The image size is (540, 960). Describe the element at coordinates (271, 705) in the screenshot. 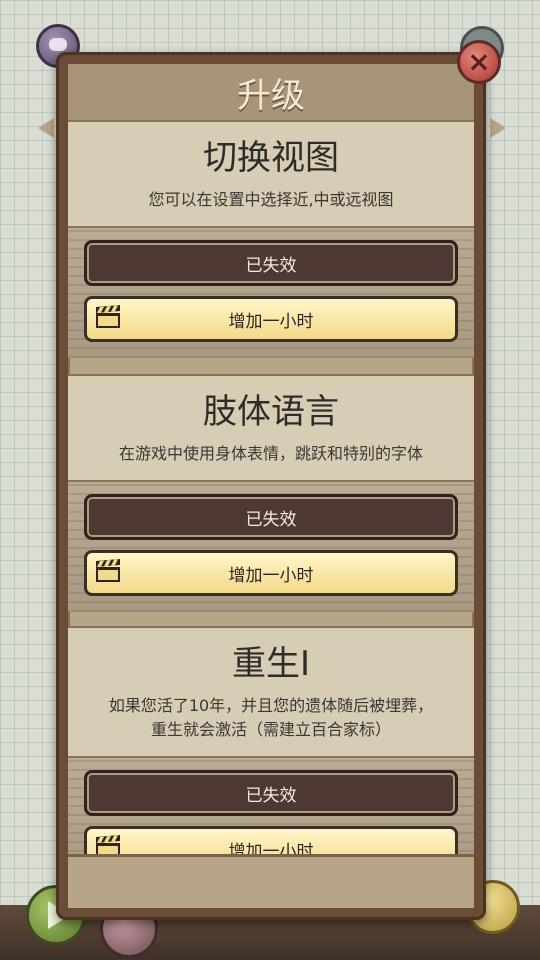

I see `card-description-line: 如果您活了10年，并且您的遗体随后被埋葬，` at that location.